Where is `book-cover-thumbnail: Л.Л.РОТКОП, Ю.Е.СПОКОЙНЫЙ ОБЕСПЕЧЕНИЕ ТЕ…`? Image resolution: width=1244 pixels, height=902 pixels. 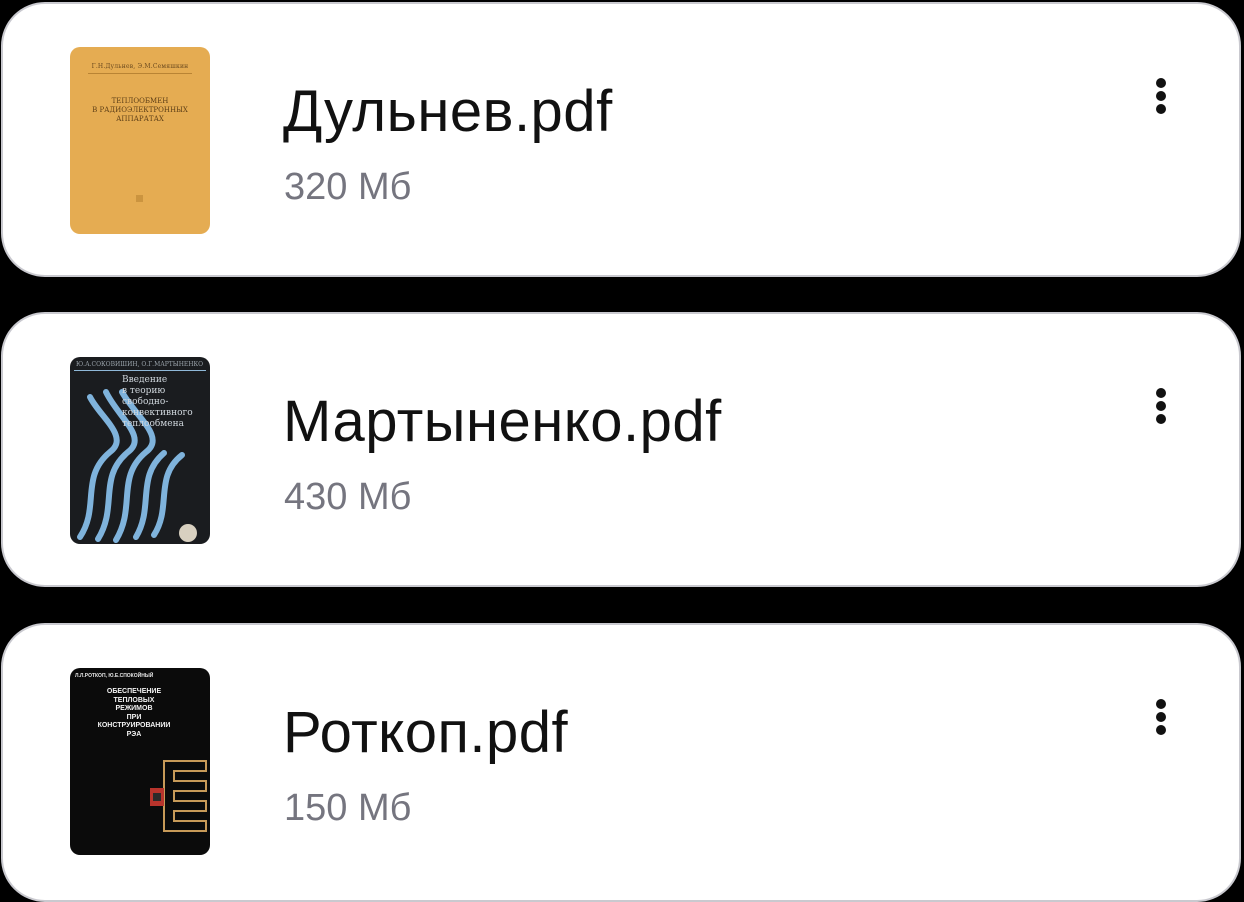 book-cover-thumbnail: Л.Л.РОТКОП, Ю.Е.СПОКОЙНЫЙ ОБЕСПЕЧЕНИЕ ТЕ… is located at coordinates (140, 761).